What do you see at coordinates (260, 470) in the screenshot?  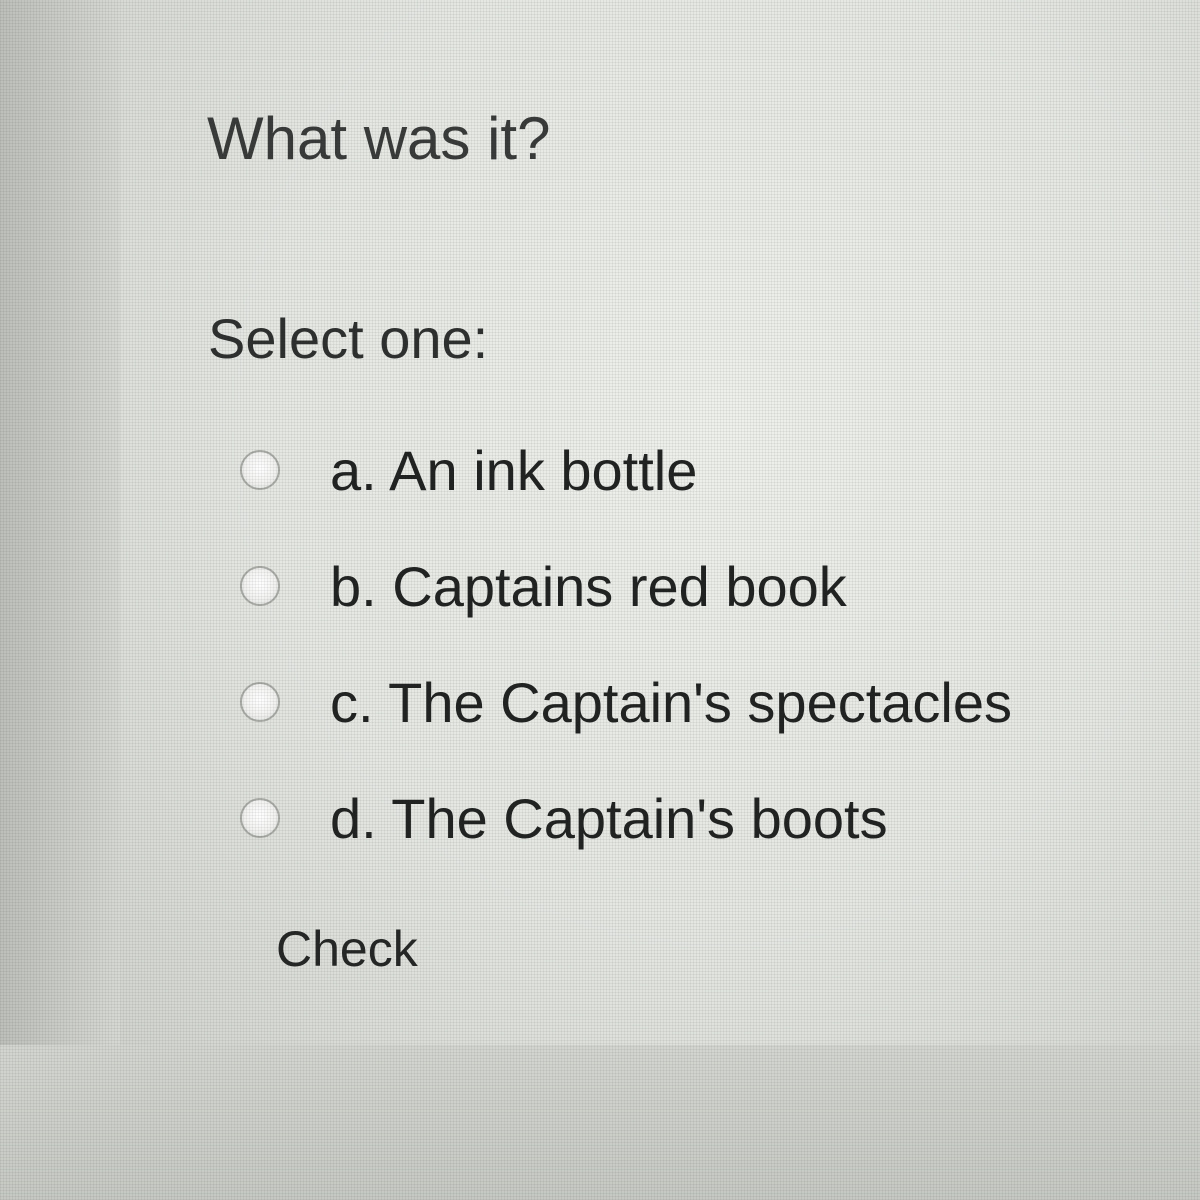 I see `radio-button-a` at bounding box center [260, 470].